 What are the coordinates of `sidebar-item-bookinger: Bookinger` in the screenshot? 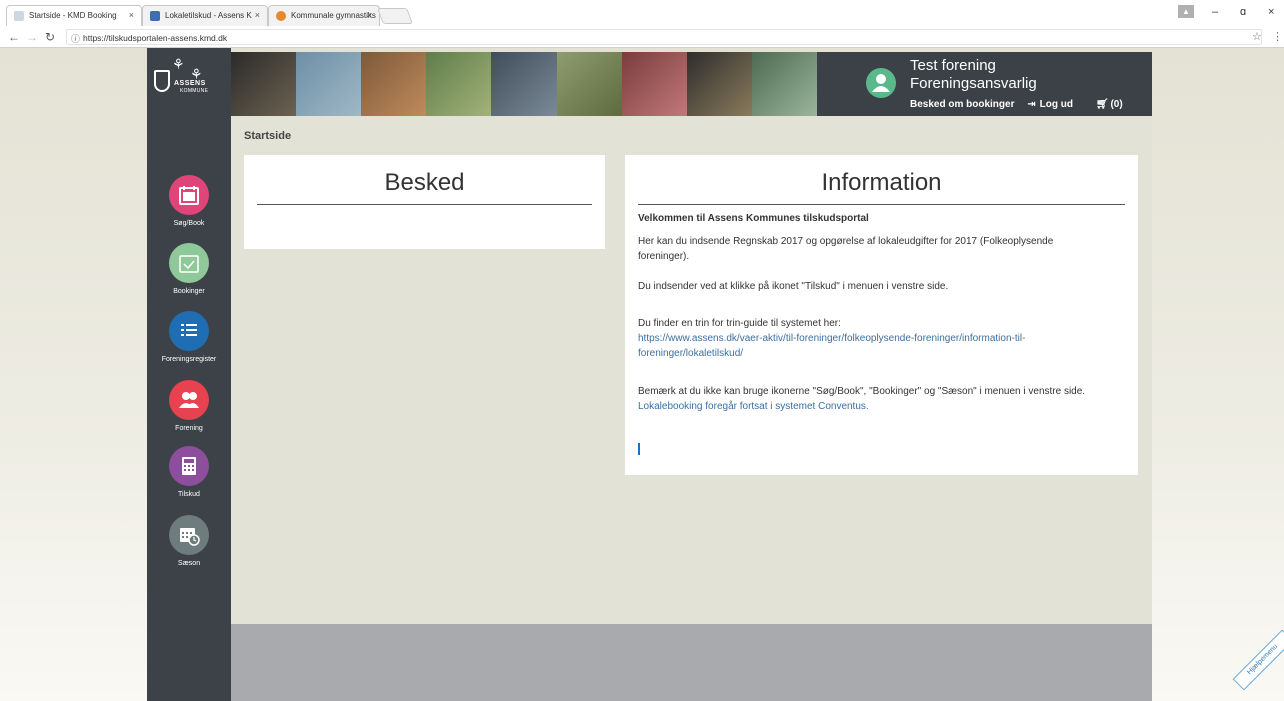 It's located at (189, 269).